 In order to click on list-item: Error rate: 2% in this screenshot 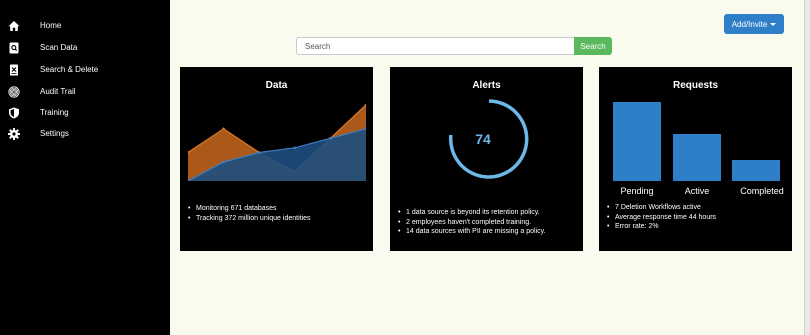, I will do `click(661, 227)`.